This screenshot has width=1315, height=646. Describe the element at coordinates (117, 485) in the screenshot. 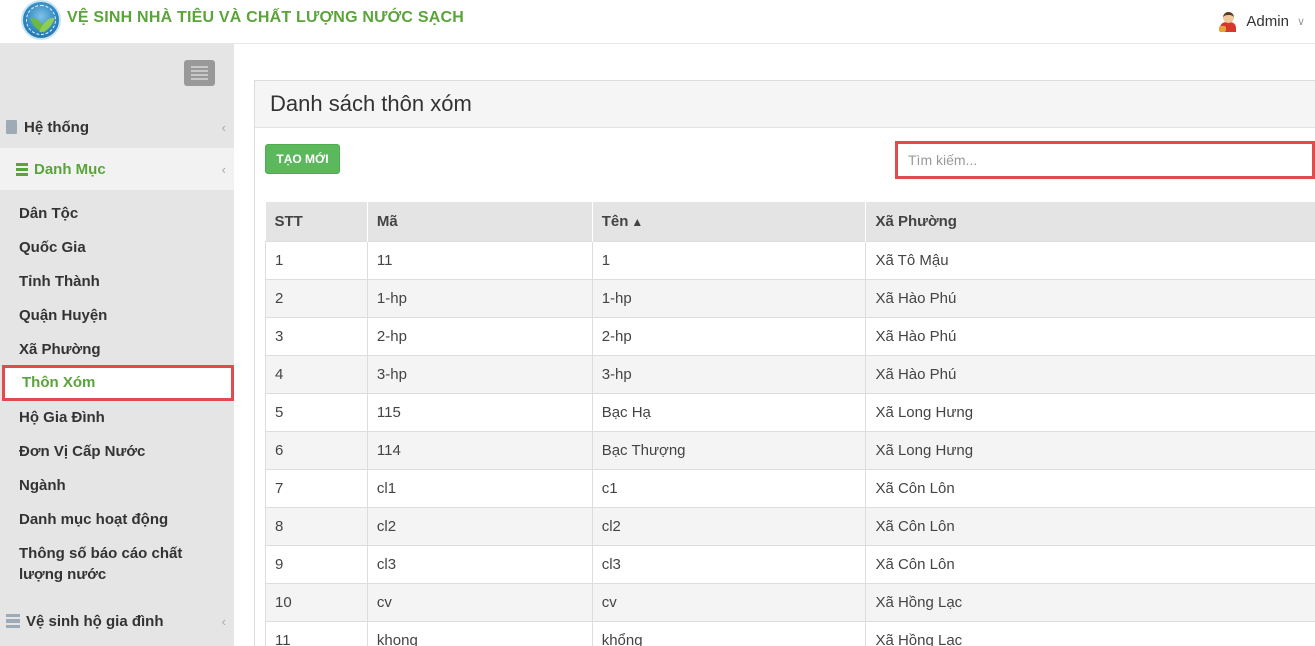

I see `sidebar-item-nganh: Ngành` at that location.